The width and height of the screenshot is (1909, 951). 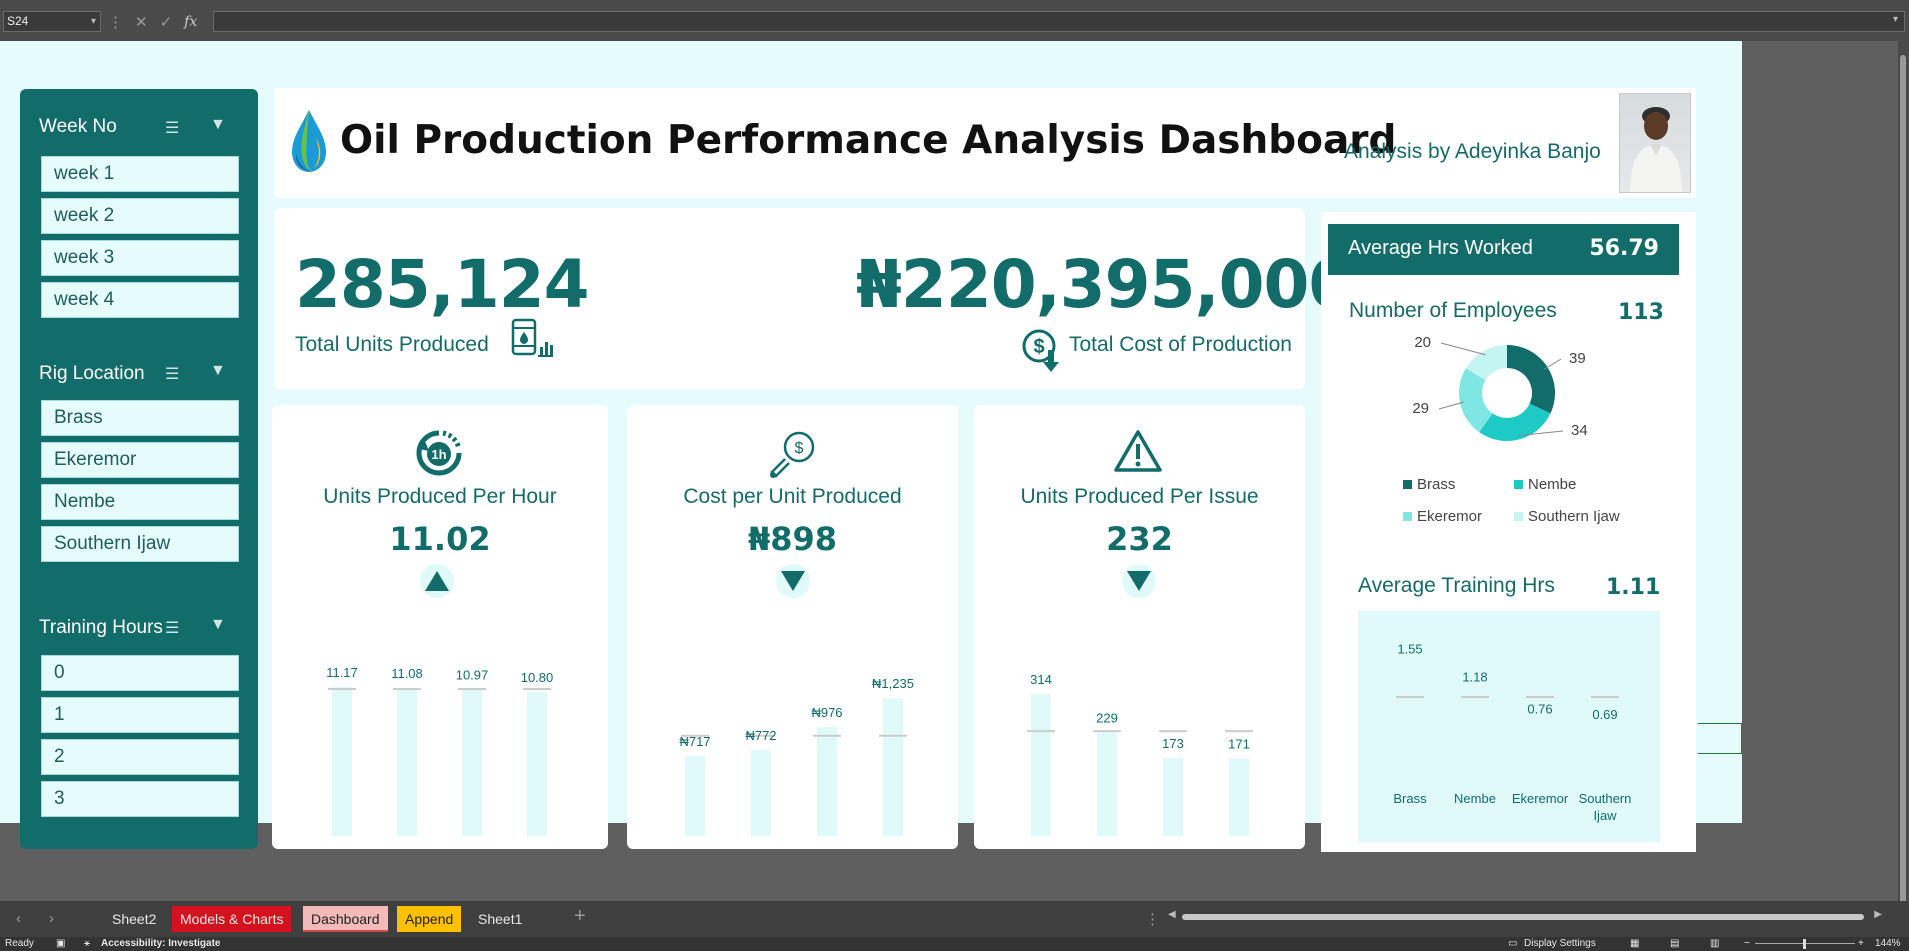 What do you see at coordinates (140, 715) in the screenshot?
I see `slicer-item-training-1: 1` at bounding box center [140, 715].